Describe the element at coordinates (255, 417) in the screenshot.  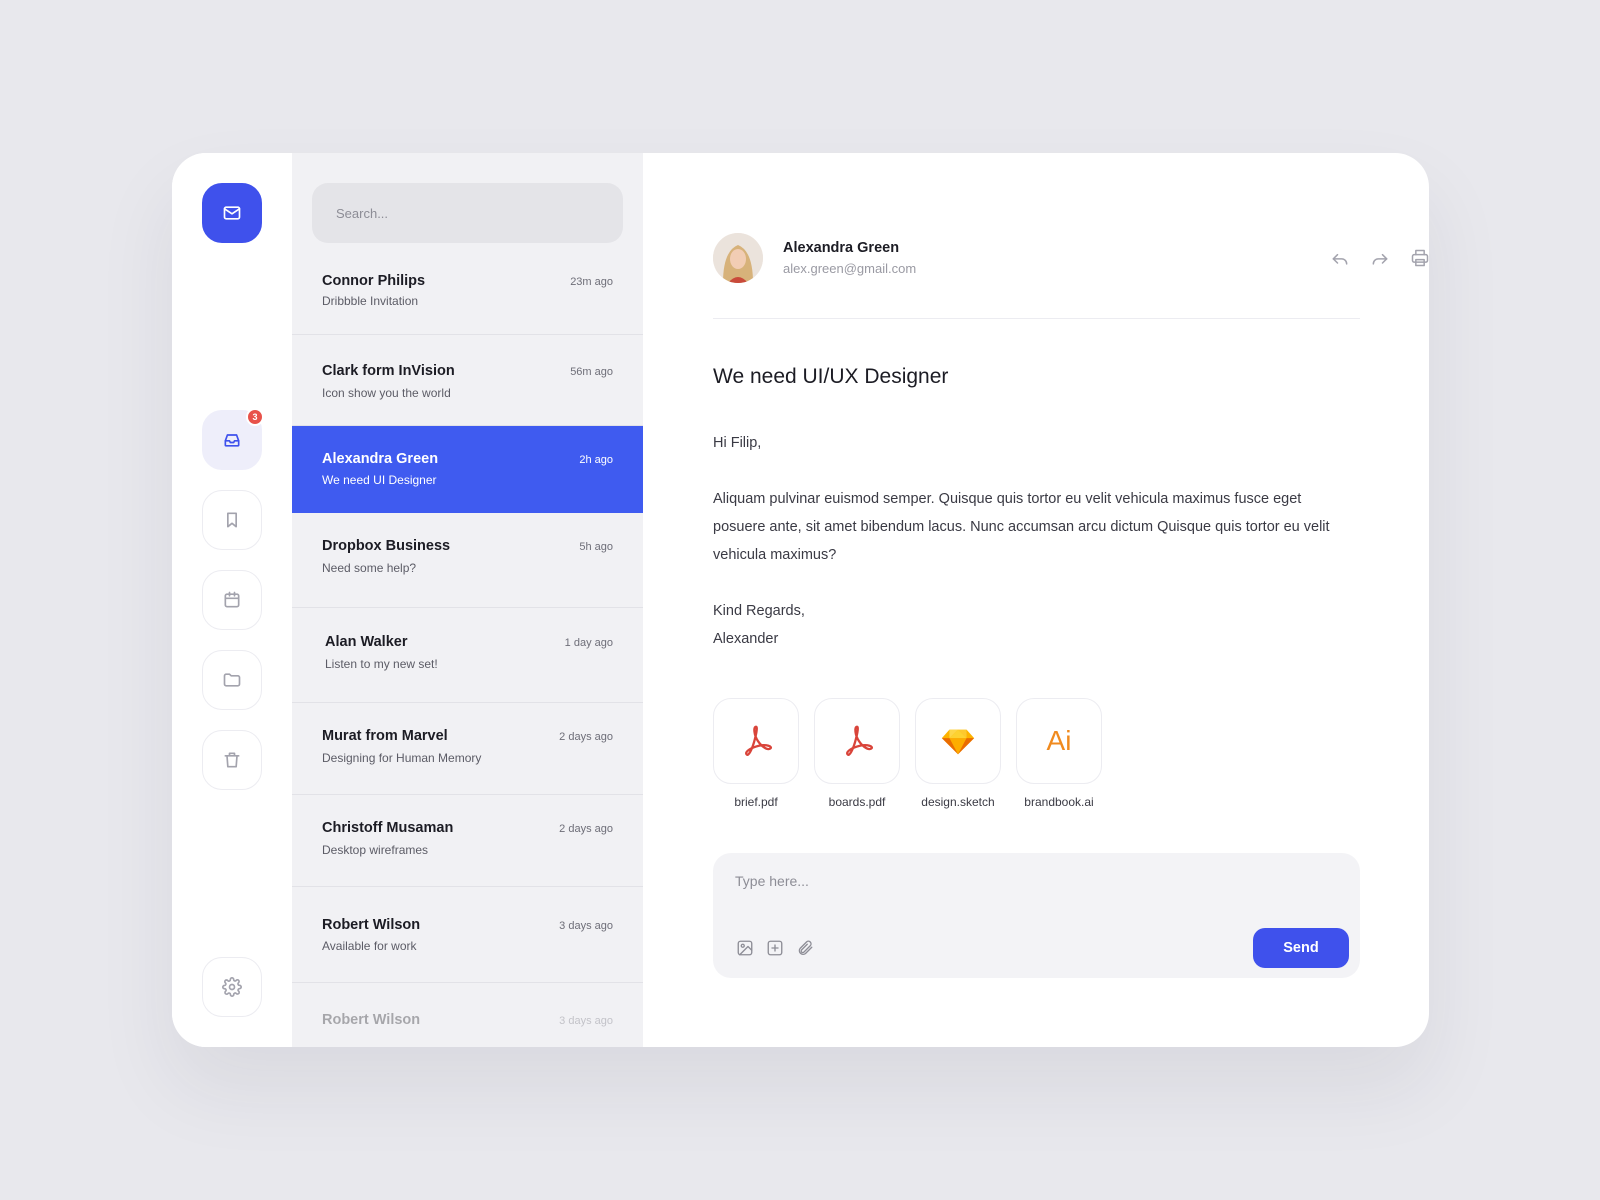
I see `unread-badge: 3` at that location.